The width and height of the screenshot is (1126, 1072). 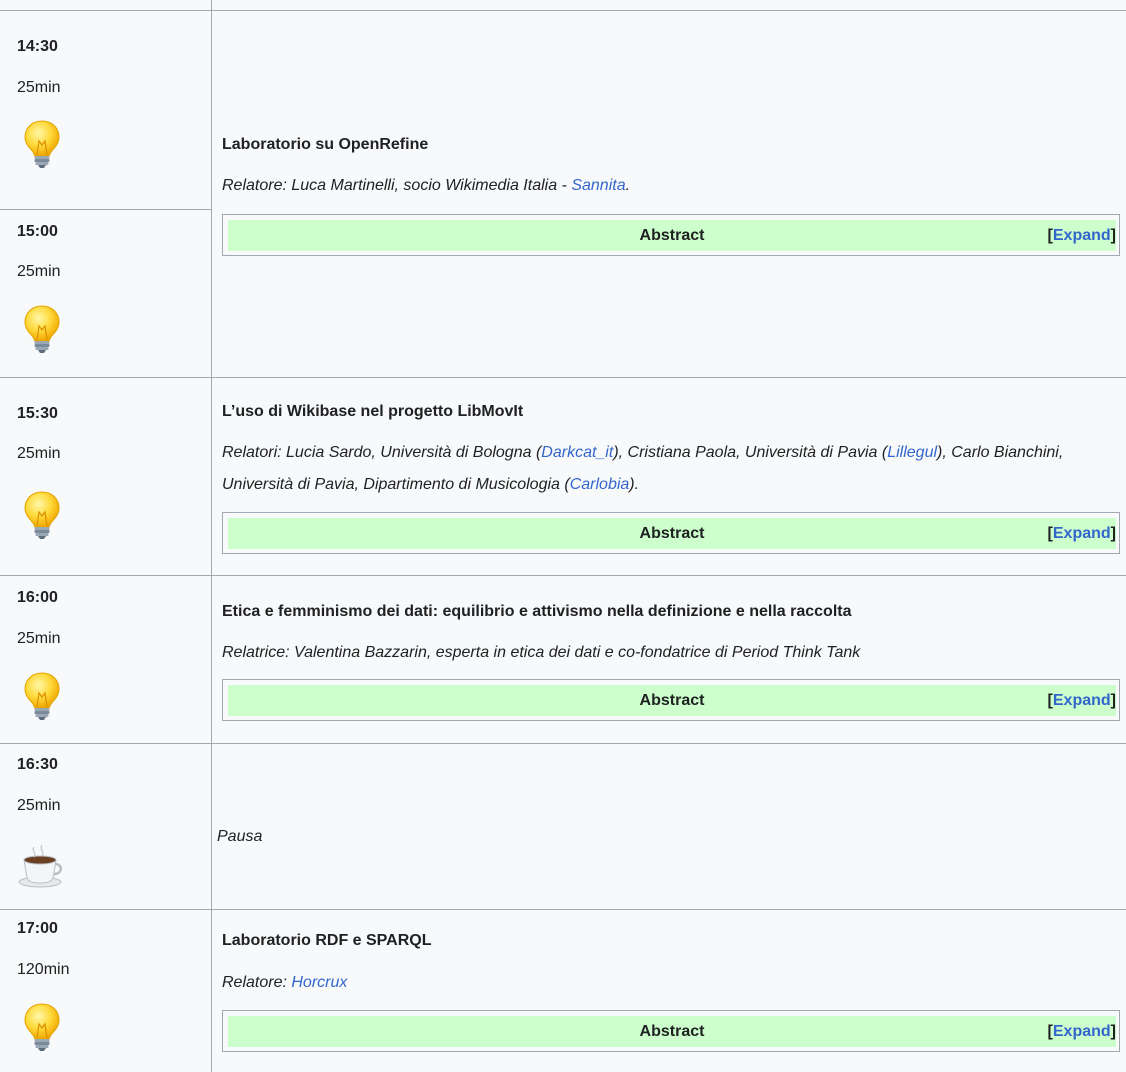 I want to click on time-cell-1500: 15:00 25min, so click(x=106, y=294).